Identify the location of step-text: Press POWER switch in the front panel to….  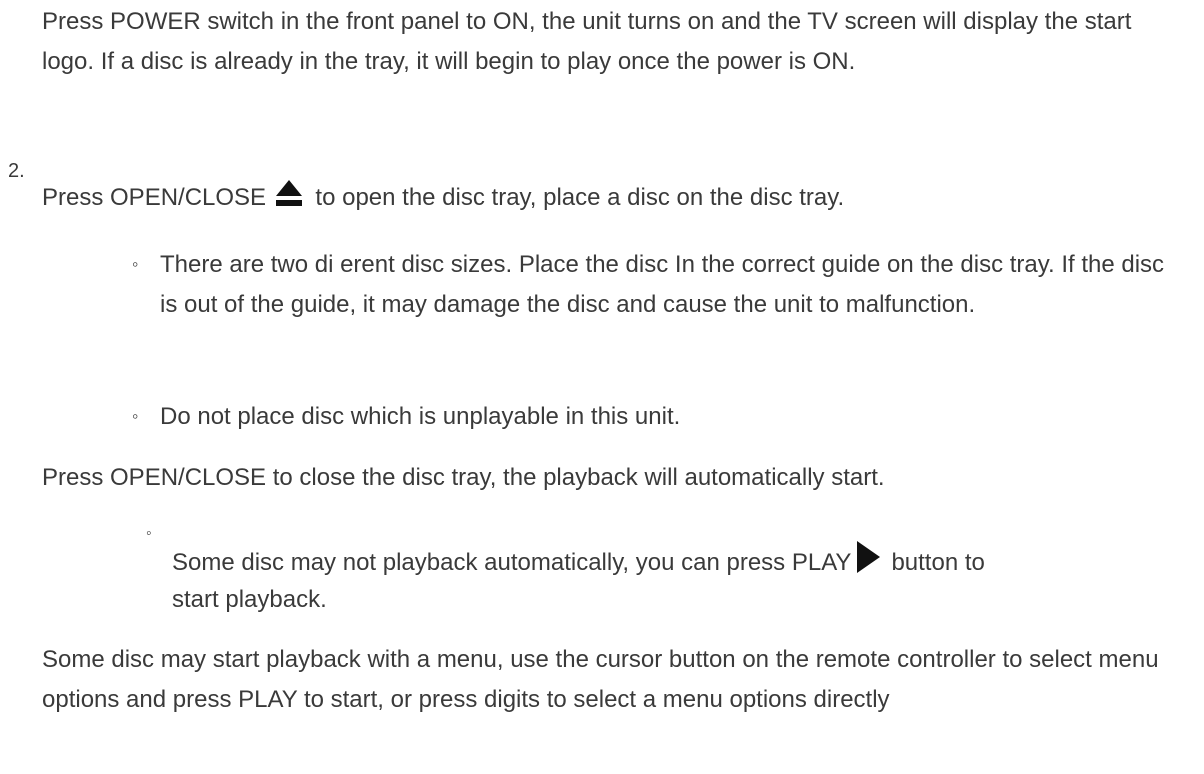
(587, 41).